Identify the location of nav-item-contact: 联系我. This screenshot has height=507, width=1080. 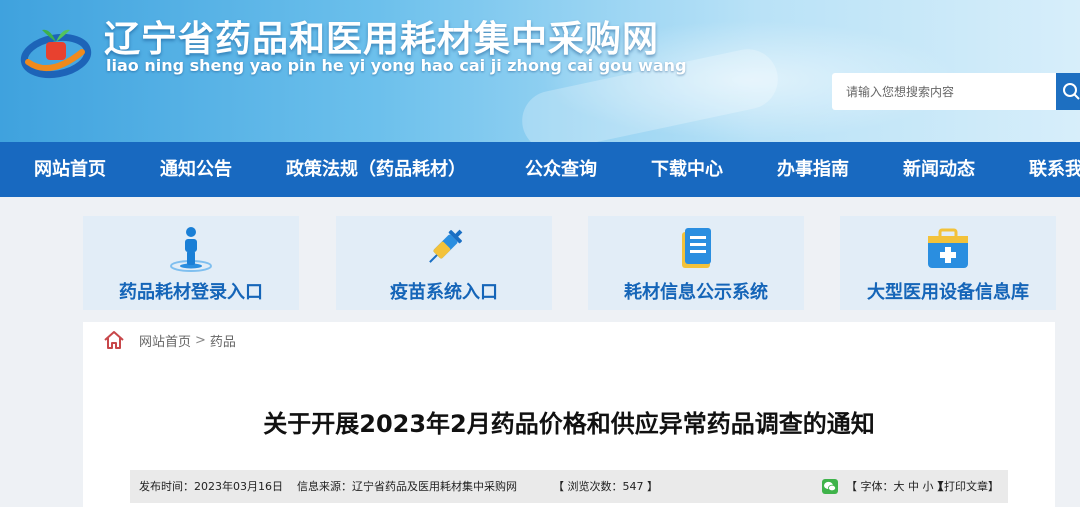
(1054, 169).